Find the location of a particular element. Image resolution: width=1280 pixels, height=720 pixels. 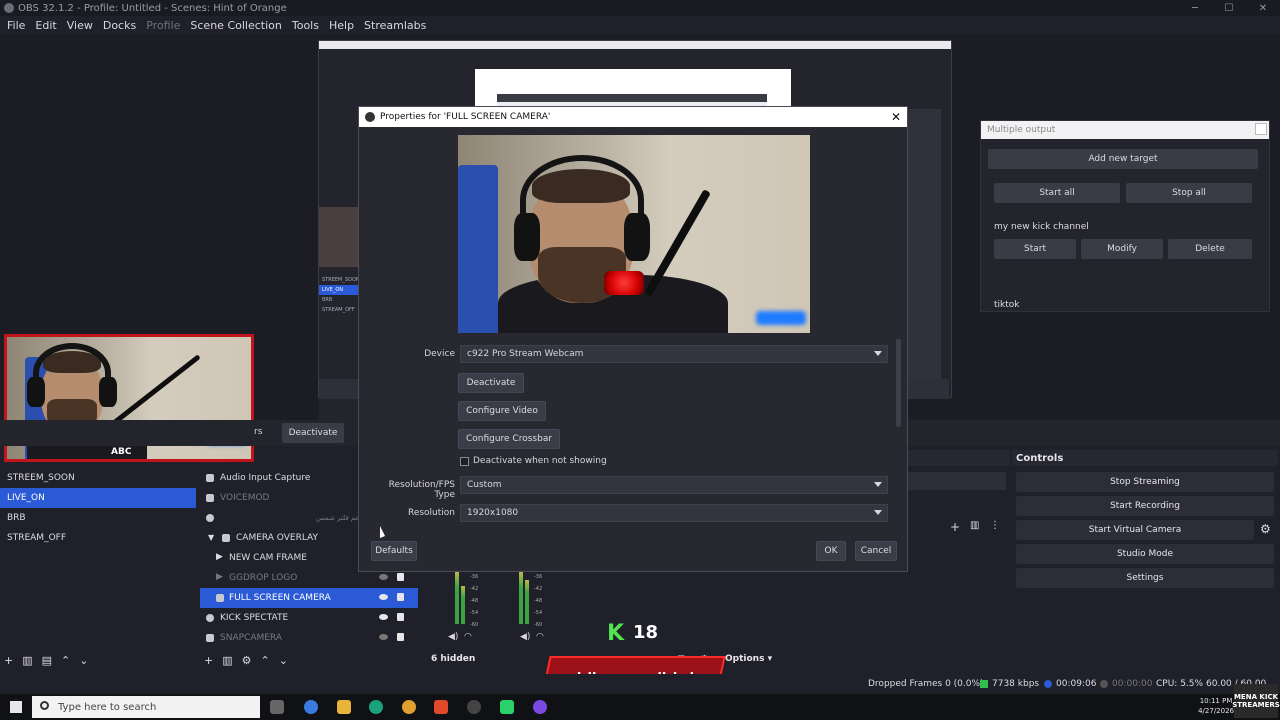

start-all-button: Start all is located at coordinates (1057, 193).